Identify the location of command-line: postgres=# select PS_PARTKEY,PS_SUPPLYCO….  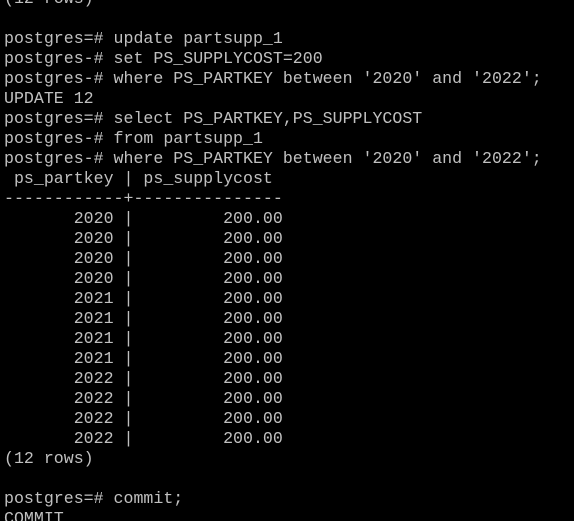
(273, 119).